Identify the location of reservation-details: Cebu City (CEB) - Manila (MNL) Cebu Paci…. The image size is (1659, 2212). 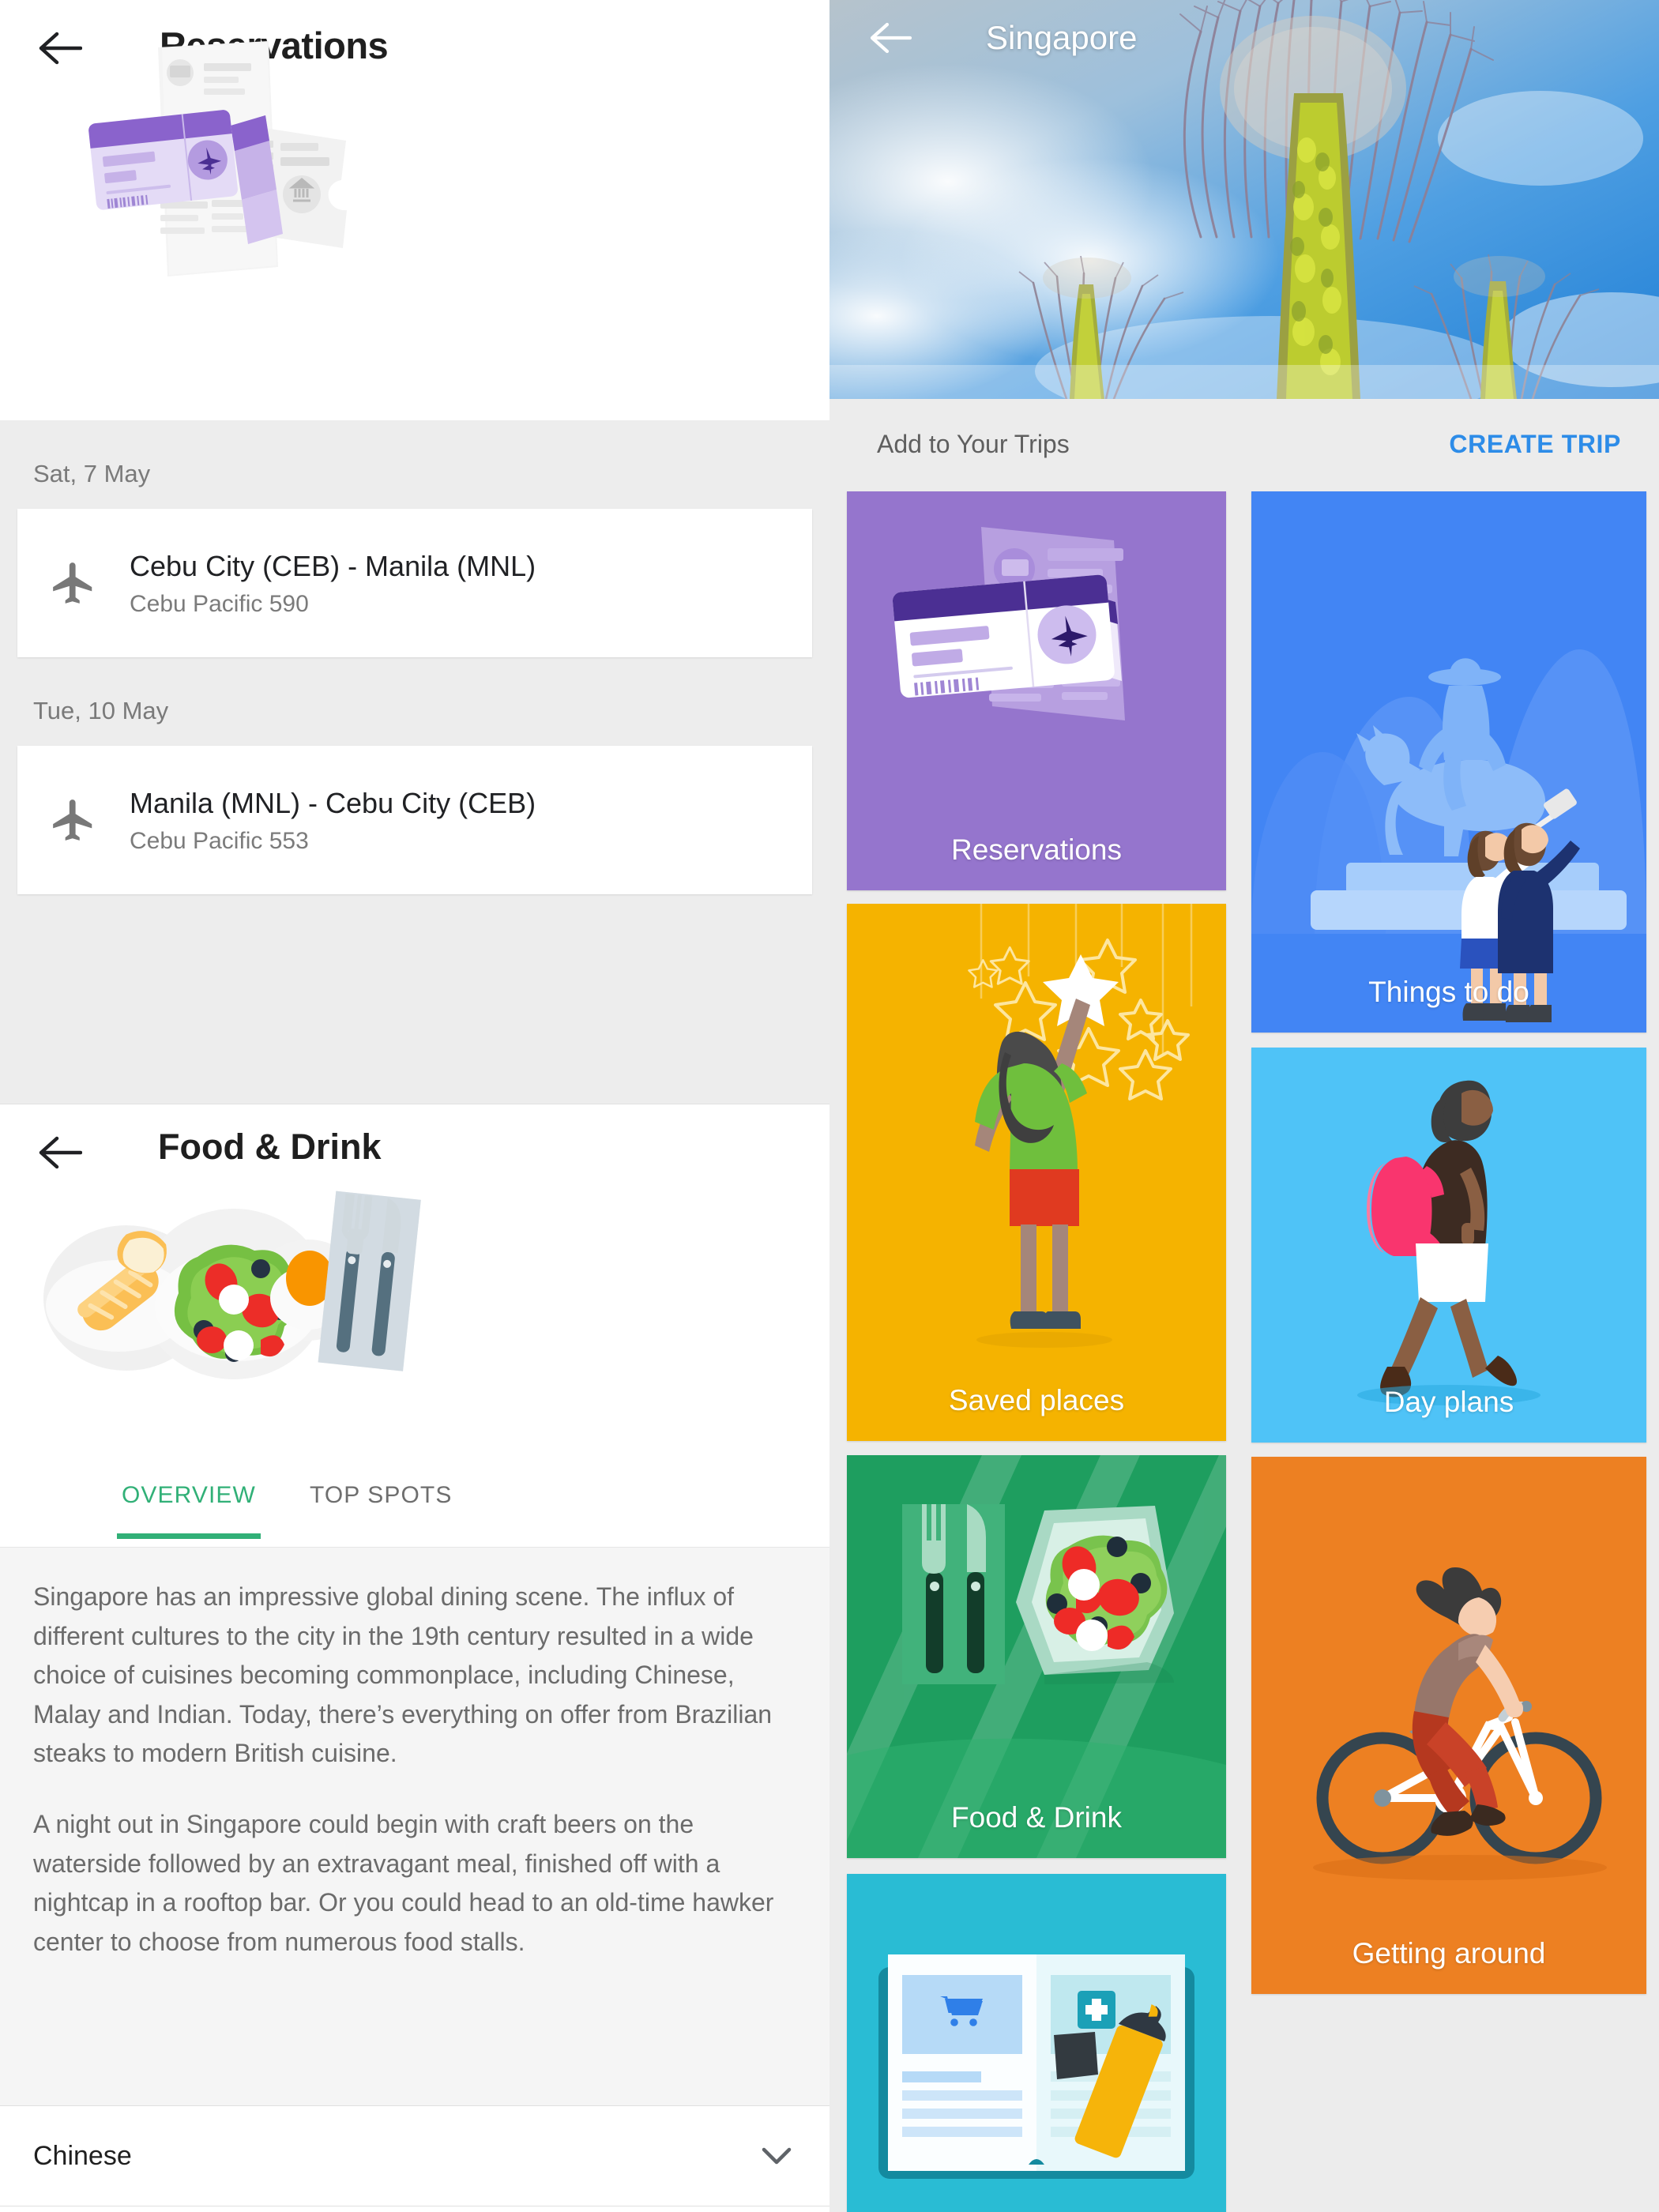
(471, 583).